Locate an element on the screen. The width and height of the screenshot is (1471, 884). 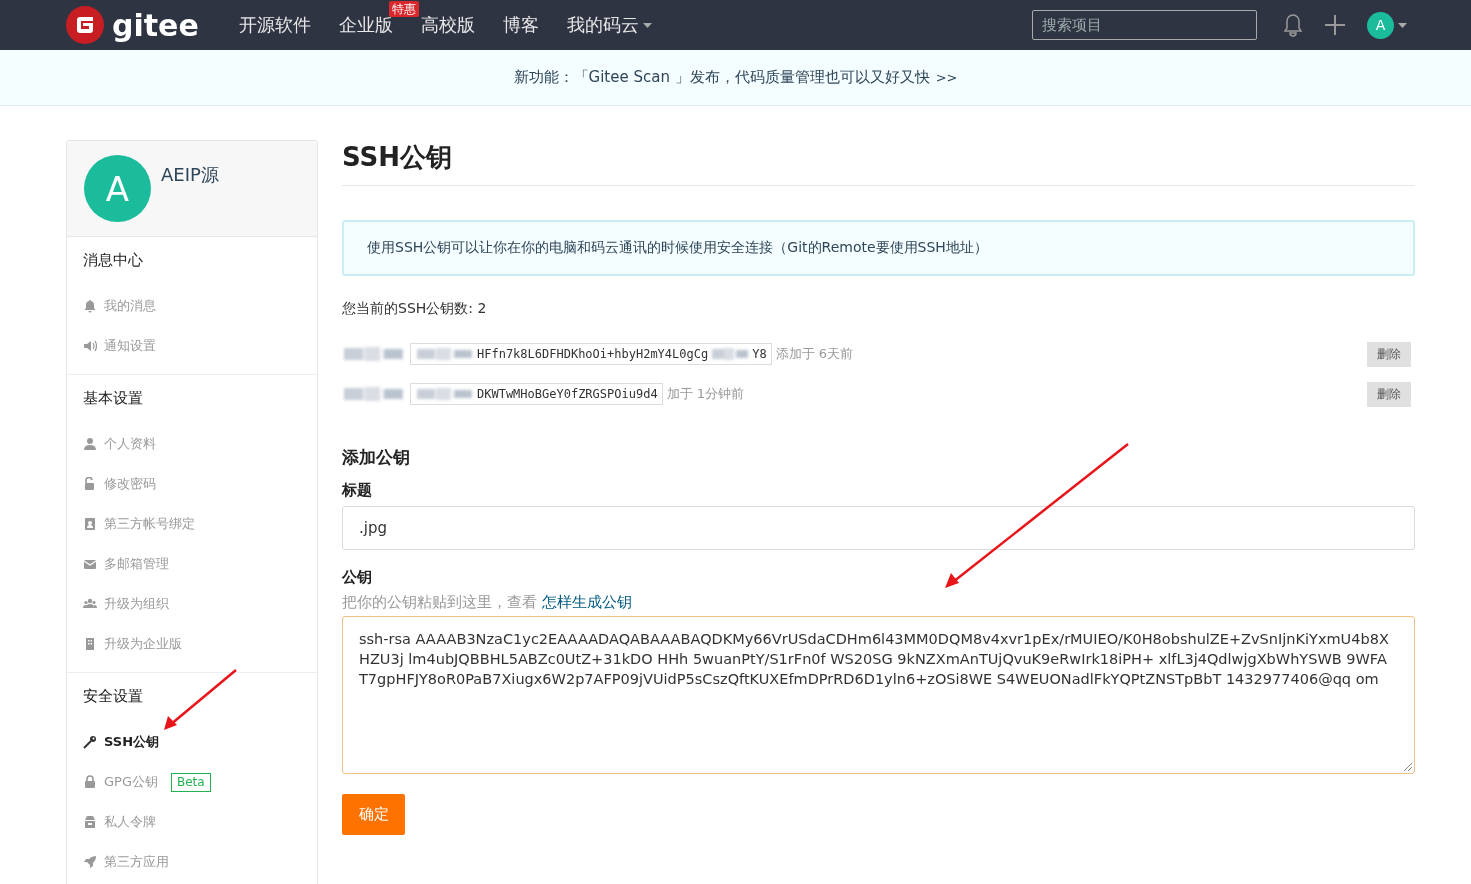
sidebar-link: 个人资料 is located at coordinates (130, 444).